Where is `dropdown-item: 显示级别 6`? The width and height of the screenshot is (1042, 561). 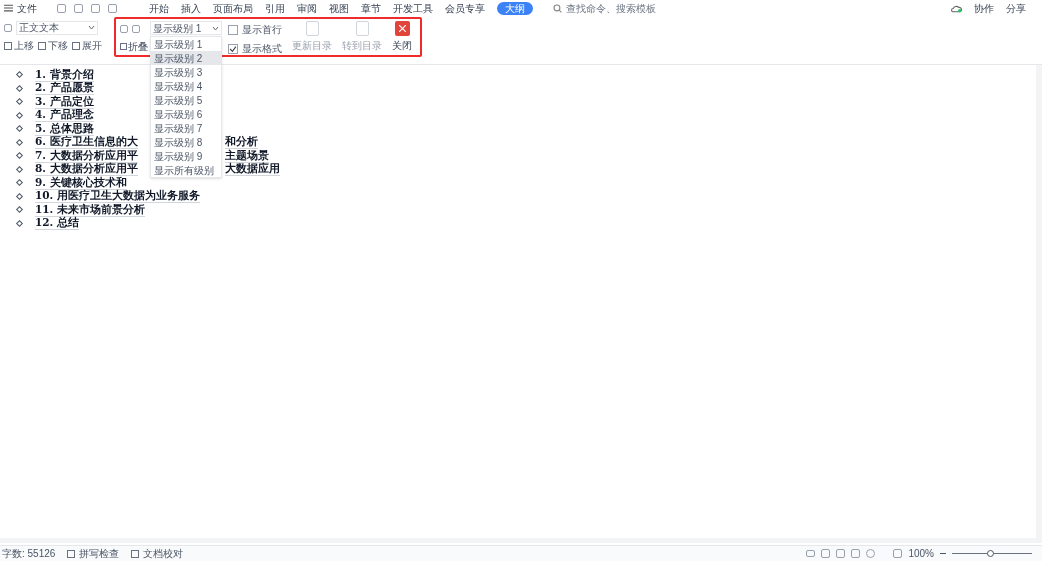
dropdown-item: 显示级别 6 is located at coordinates (186, 114).